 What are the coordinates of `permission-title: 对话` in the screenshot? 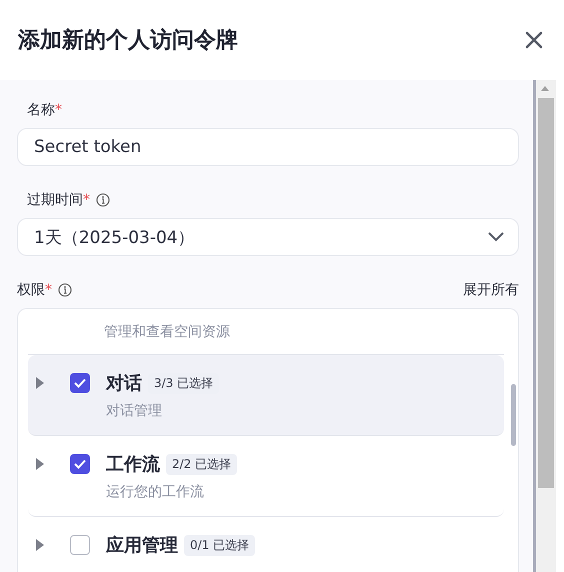 It's located at (124, 383).